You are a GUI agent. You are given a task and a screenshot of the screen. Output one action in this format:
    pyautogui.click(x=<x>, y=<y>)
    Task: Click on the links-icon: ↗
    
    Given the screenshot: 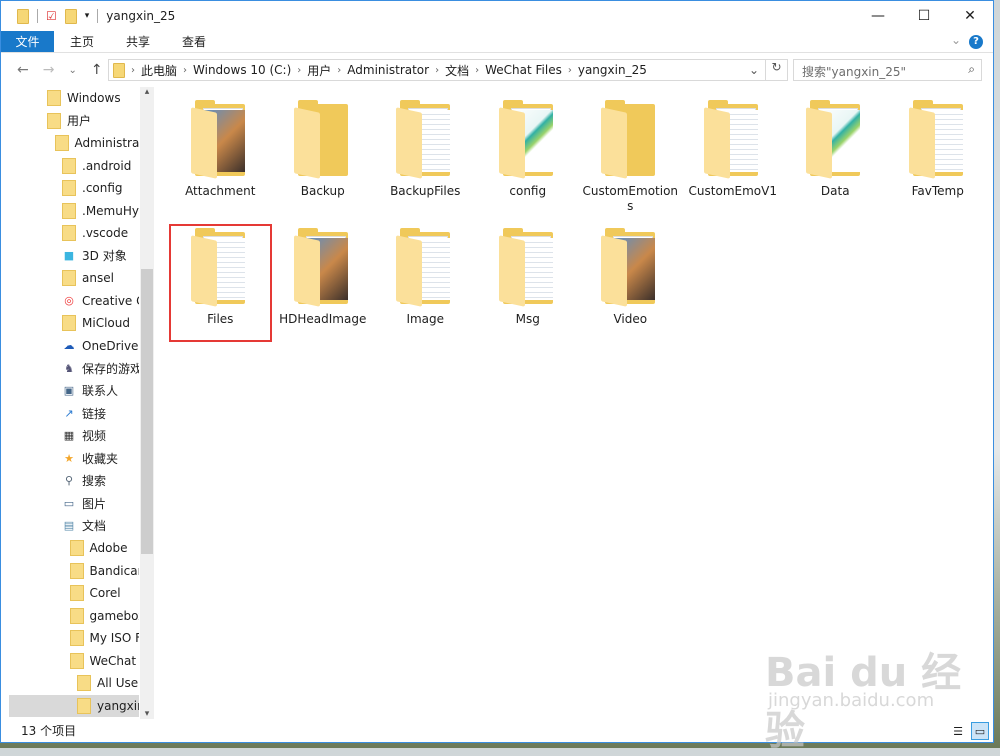 What is the action you would take?
    pyautogui.click(x=69, y=413)
    